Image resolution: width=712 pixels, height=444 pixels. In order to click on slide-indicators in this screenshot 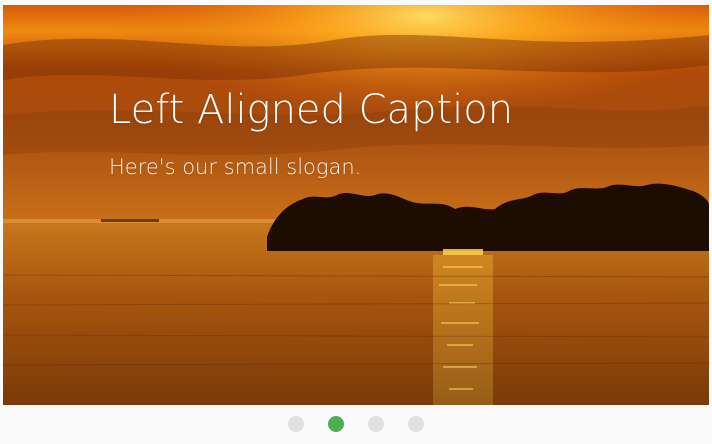, I will do `click(356, 429)`.